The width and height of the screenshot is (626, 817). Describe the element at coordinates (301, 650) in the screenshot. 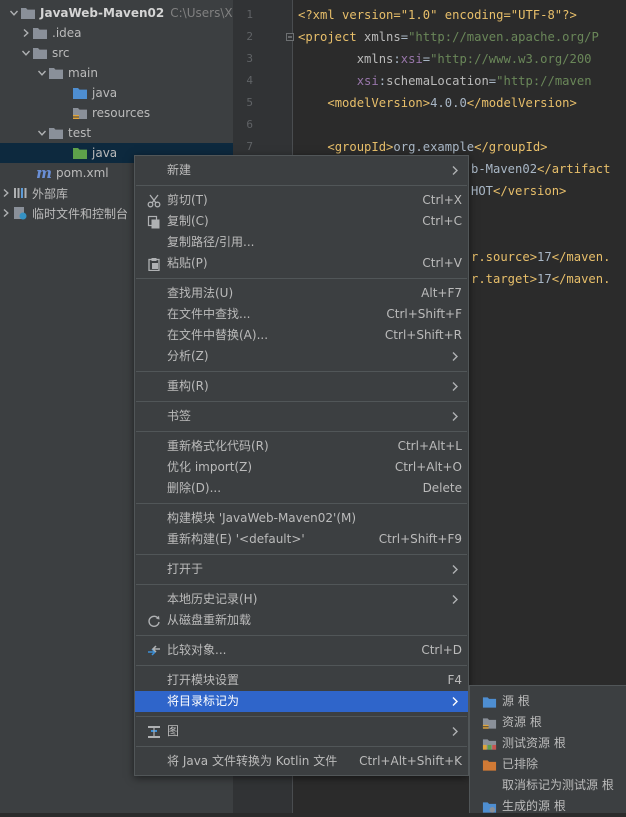

I see `menu-item-compare-with: 比较对象... Ctrl+D` at that location.